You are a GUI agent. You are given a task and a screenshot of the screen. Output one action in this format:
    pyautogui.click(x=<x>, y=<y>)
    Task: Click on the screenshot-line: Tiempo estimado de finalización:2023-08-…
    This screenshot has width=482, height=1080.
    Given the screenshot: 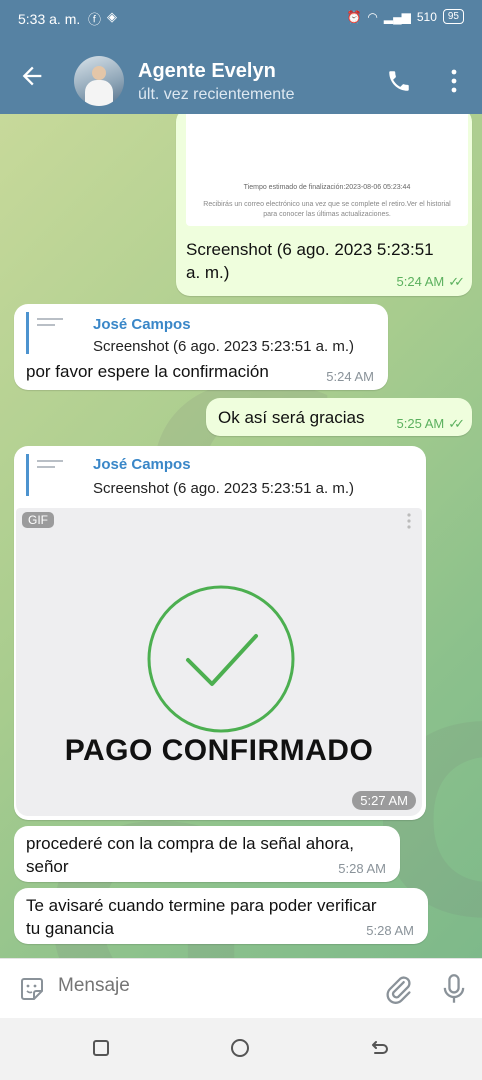 What is the action you would take?
    pyautogui.click(x=327, y=187)
    